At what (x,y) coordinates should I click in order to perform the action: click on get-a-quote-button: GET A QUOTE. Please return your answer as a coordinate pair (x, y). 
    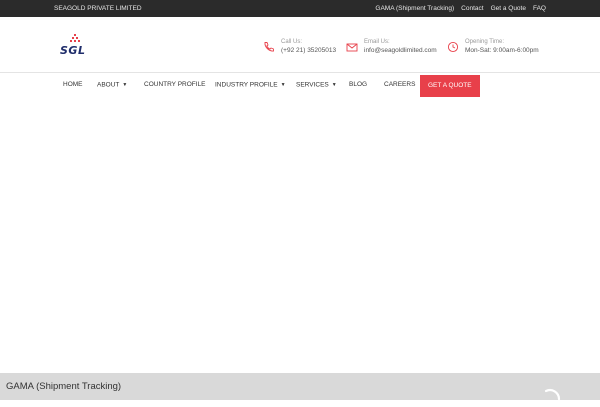
    Looking at the image, I should click on (450, 86).